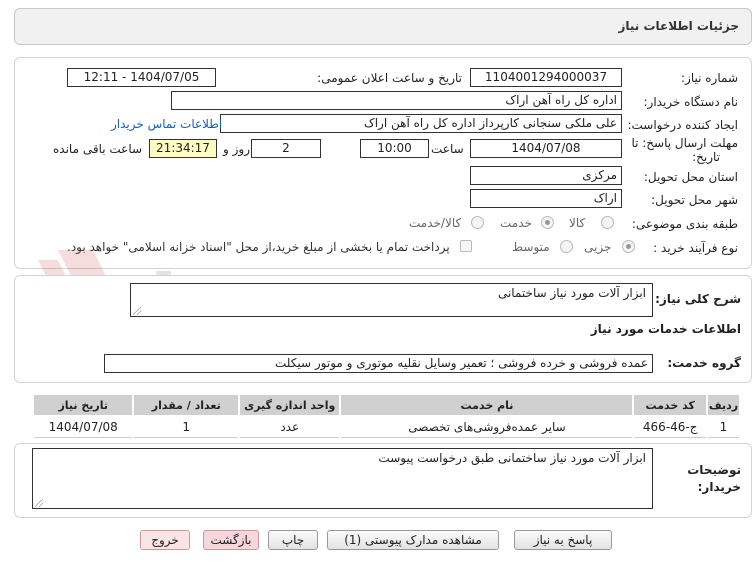 The height and width of the screenshot is (566, 755). Describe the element at coordinates (678, 26) in the screenshot. I see `page-title: جزئیات اطلاعات نیاز` at that location.